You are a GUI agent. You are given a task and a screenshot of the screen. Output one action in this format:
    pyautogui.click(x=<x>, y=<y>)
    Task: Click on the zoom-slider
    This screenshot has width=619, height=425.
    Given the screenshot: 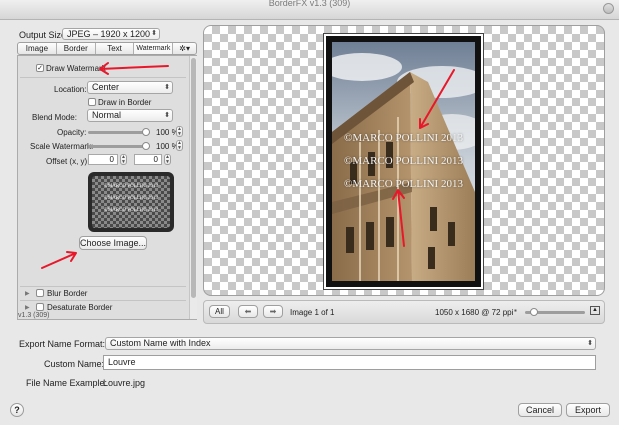 What is the action you would take?
    pyautogui.click(x=555, y=312)
    